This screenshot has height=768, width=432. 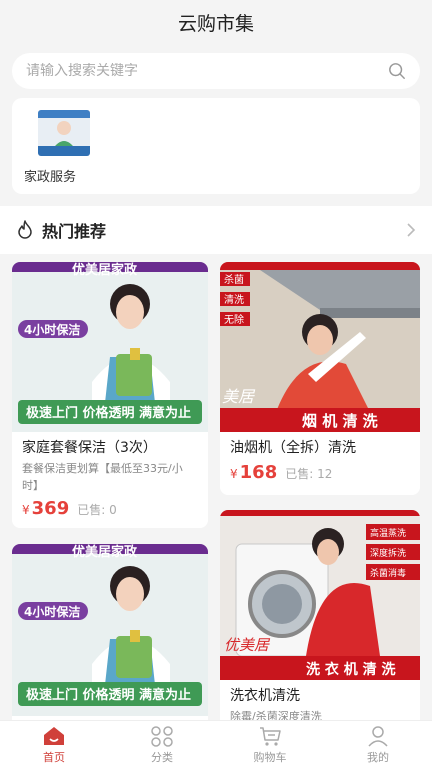 What do you see at coordinates (378, 736) in the screenshot?
I see `user-icon` at bounding box center [378, 736].